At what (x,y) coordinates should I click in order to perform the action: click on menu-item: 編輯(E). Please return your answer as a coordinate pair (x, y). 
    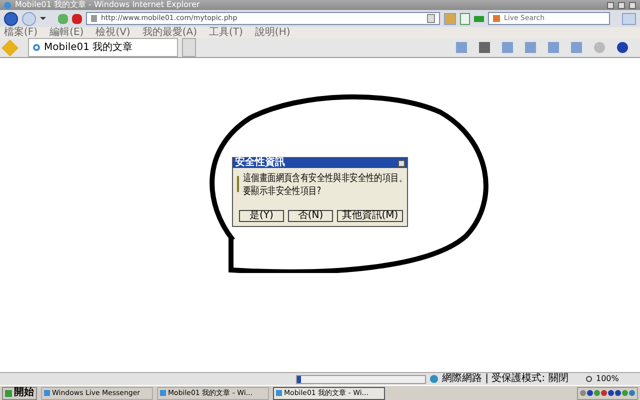
    Looking at the image, I should click on (67, 33).